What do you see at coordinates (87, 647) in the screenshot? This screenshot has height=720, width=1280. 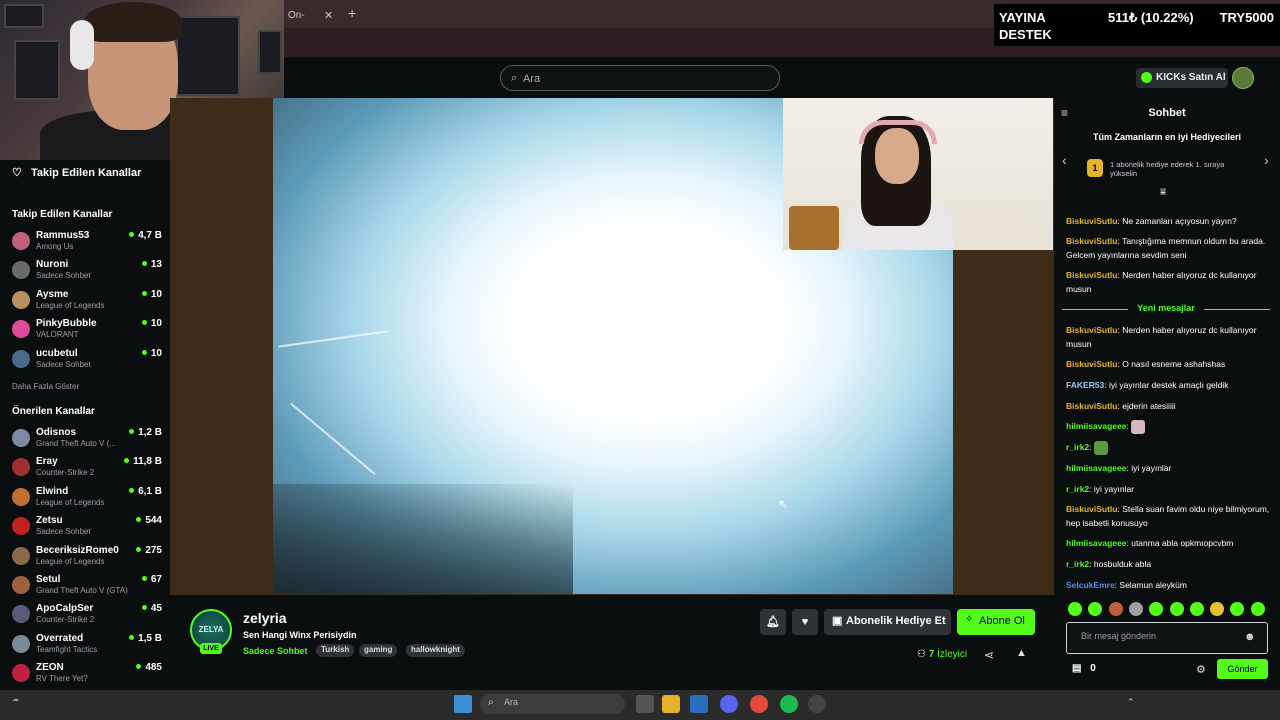 I see `channel-item: Overrated Teamfight Tactics 1,5 B` at bounding box center [87, 647].